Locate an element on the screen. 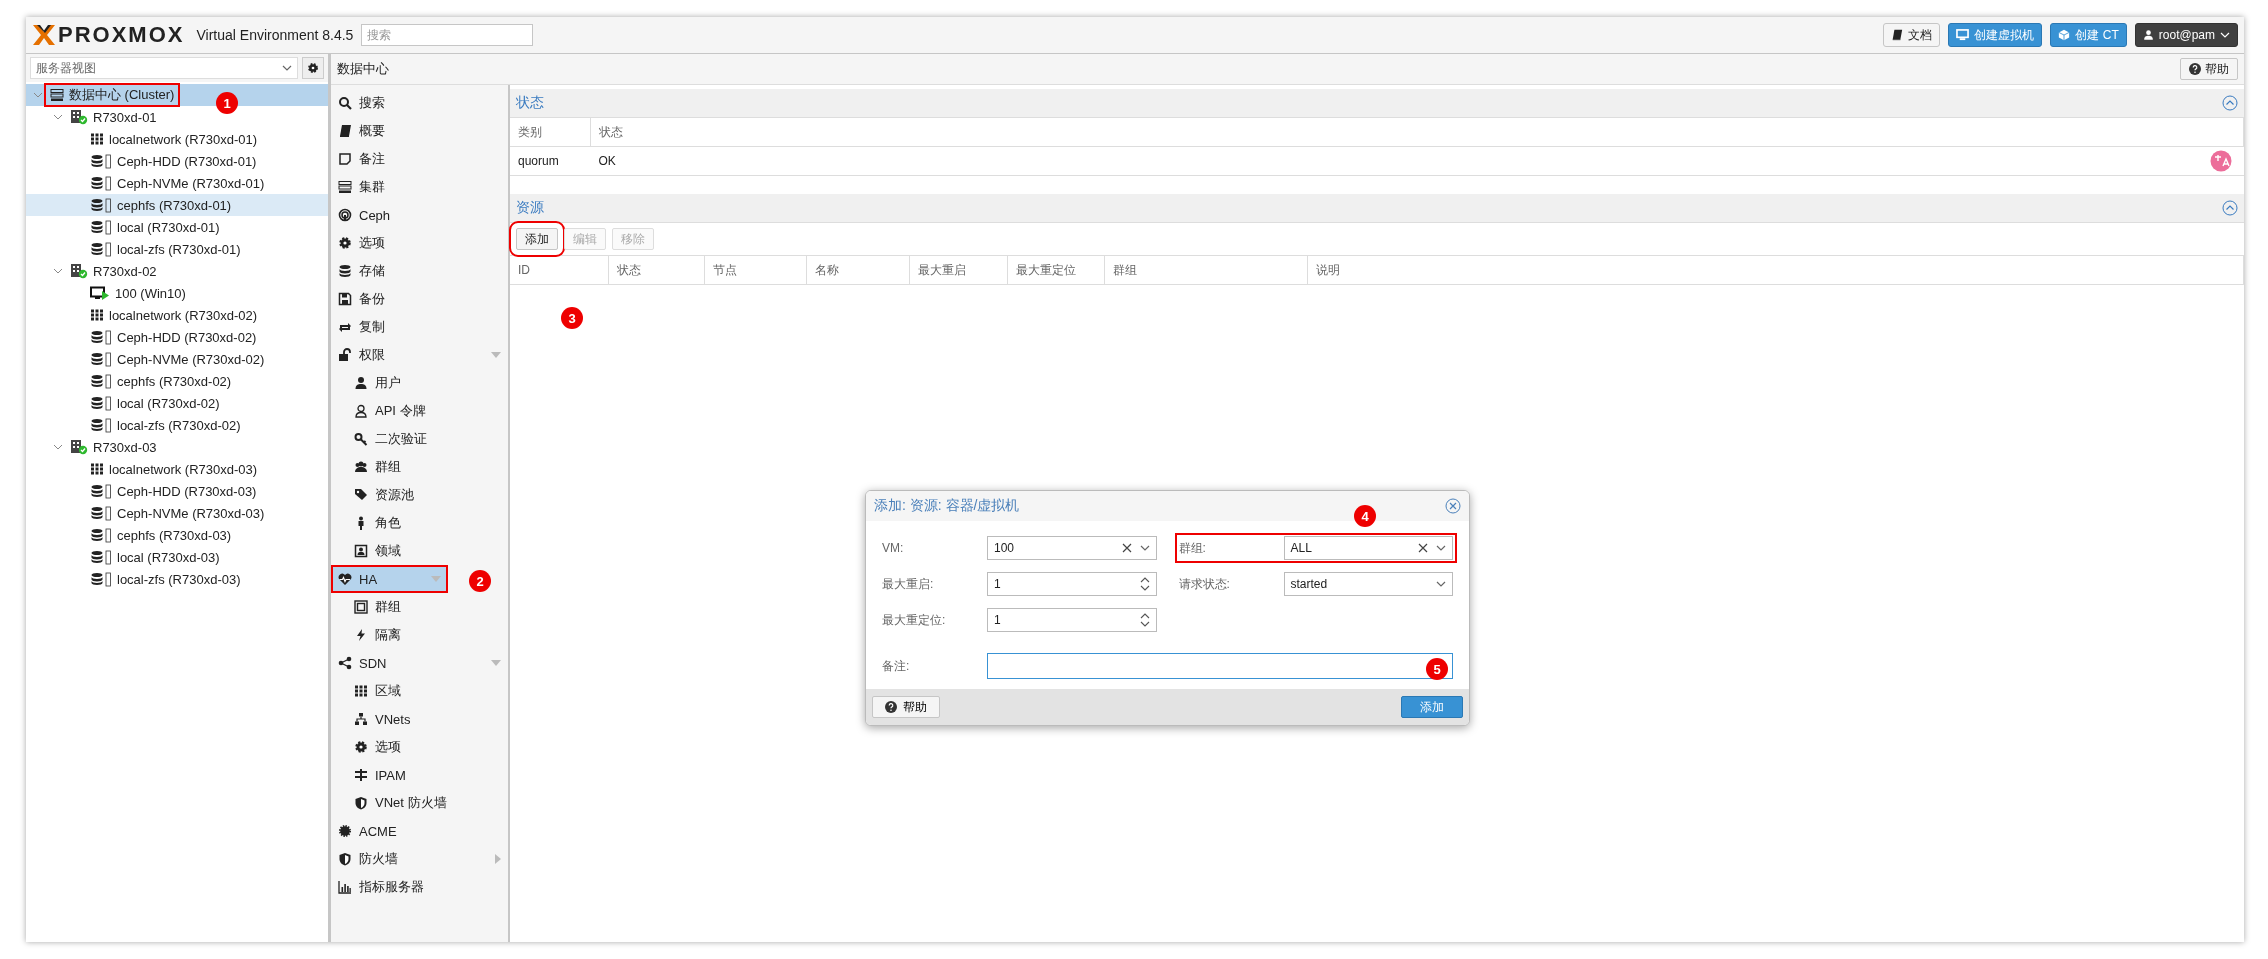 The height and width of the screenshot is (959, 2268). form-field: ALL is located at coordinates (1368, 548).